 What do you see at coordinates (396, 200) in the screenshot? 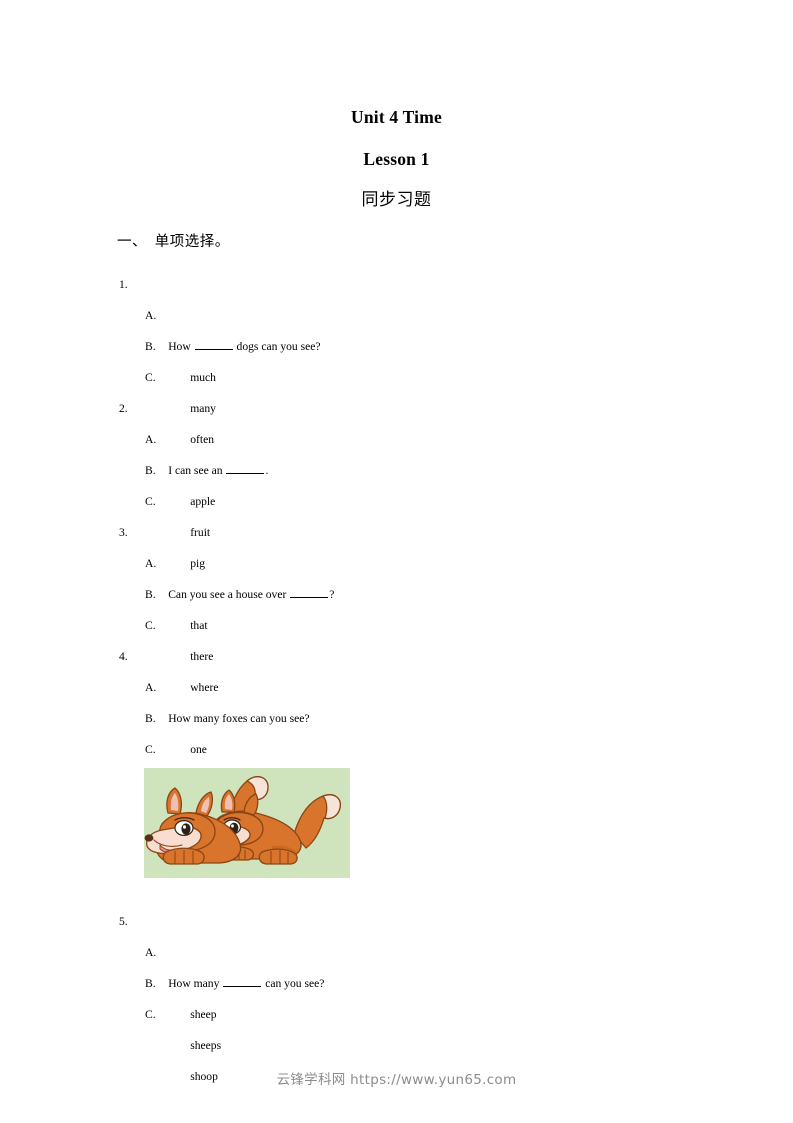
I see `page-title-subtitle: 同步习题` at bounding box center [396, 200].